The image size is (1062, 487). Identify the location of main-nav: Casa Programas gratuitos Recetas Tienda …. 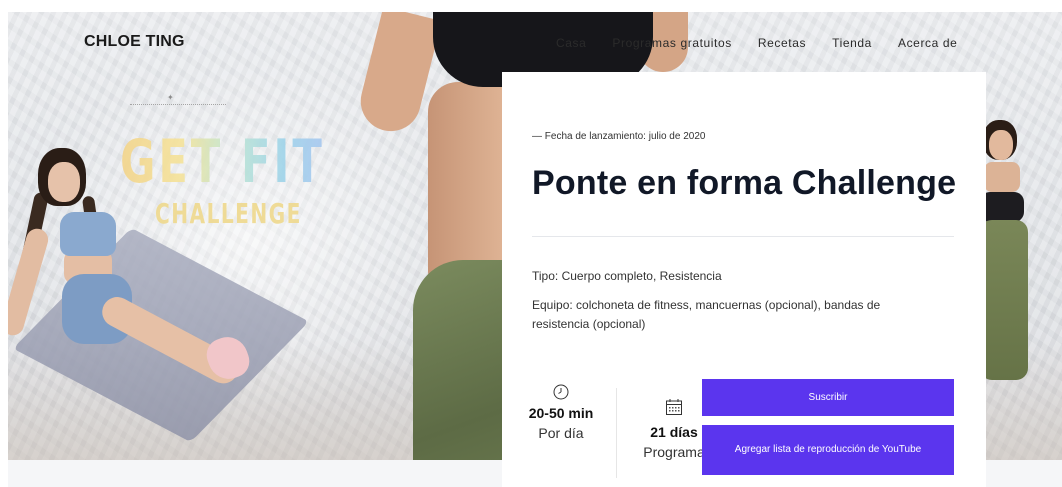
(756, 43).